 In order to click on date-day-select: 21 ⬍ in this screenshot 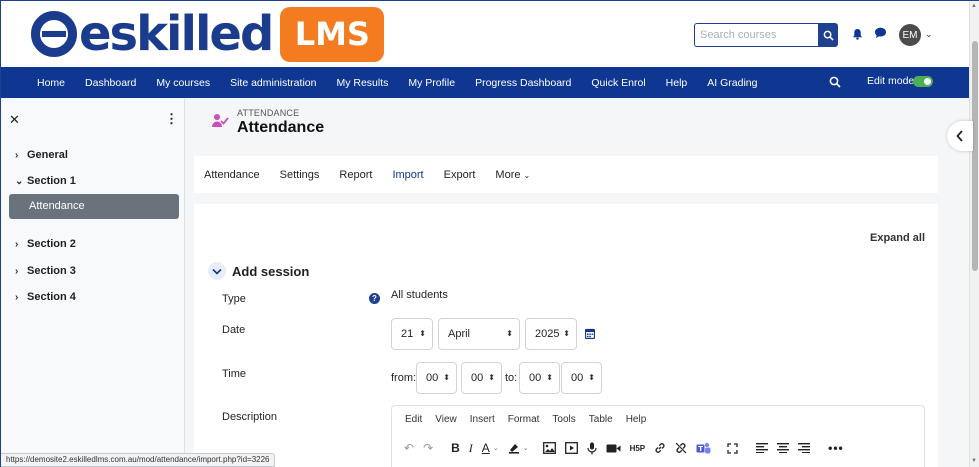, I will do `click(412, 334)`.